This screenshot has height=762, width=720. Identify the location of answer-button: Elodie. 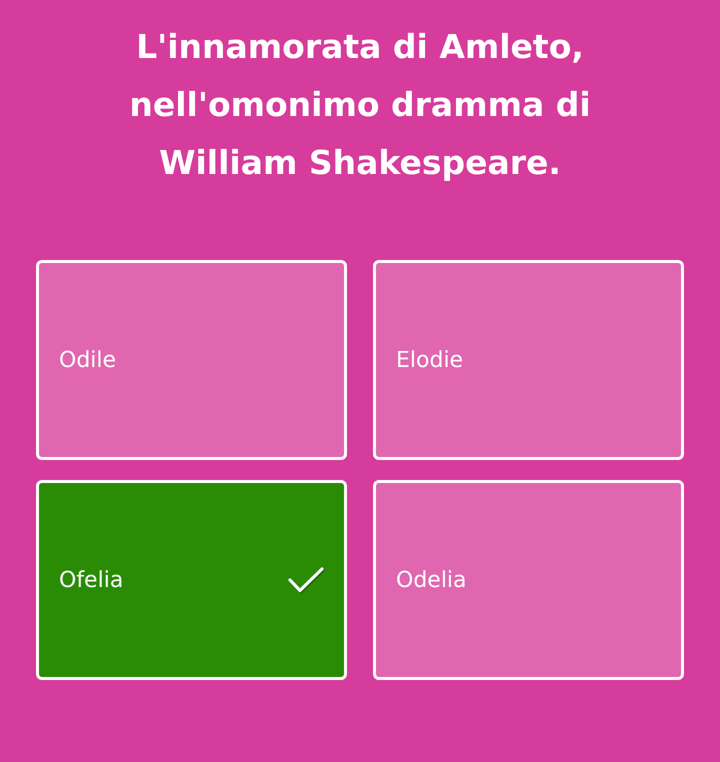
(528, 360).